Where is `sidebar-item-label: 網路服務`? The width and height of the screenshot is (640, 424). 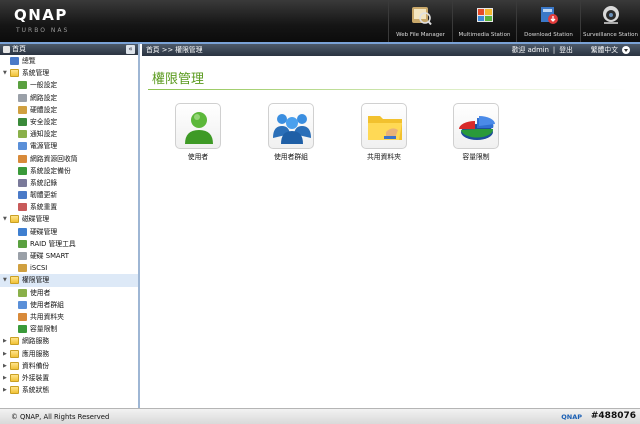
sidebar-item-label: 網路服務 is located at coordinates (36, 341).